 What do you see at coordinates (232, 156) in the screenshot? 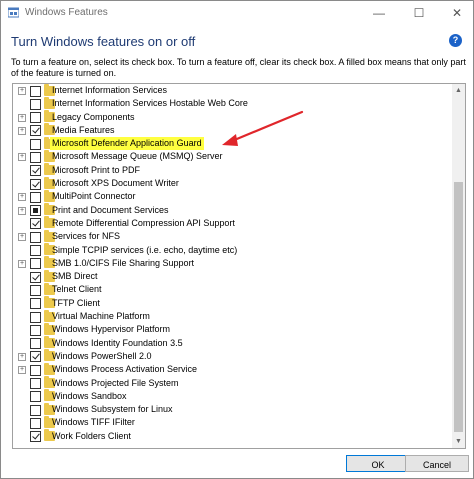
I see `feature-row: + Microsoft Message Queue (MSMQ) Server` at bounding box center [232, 156].